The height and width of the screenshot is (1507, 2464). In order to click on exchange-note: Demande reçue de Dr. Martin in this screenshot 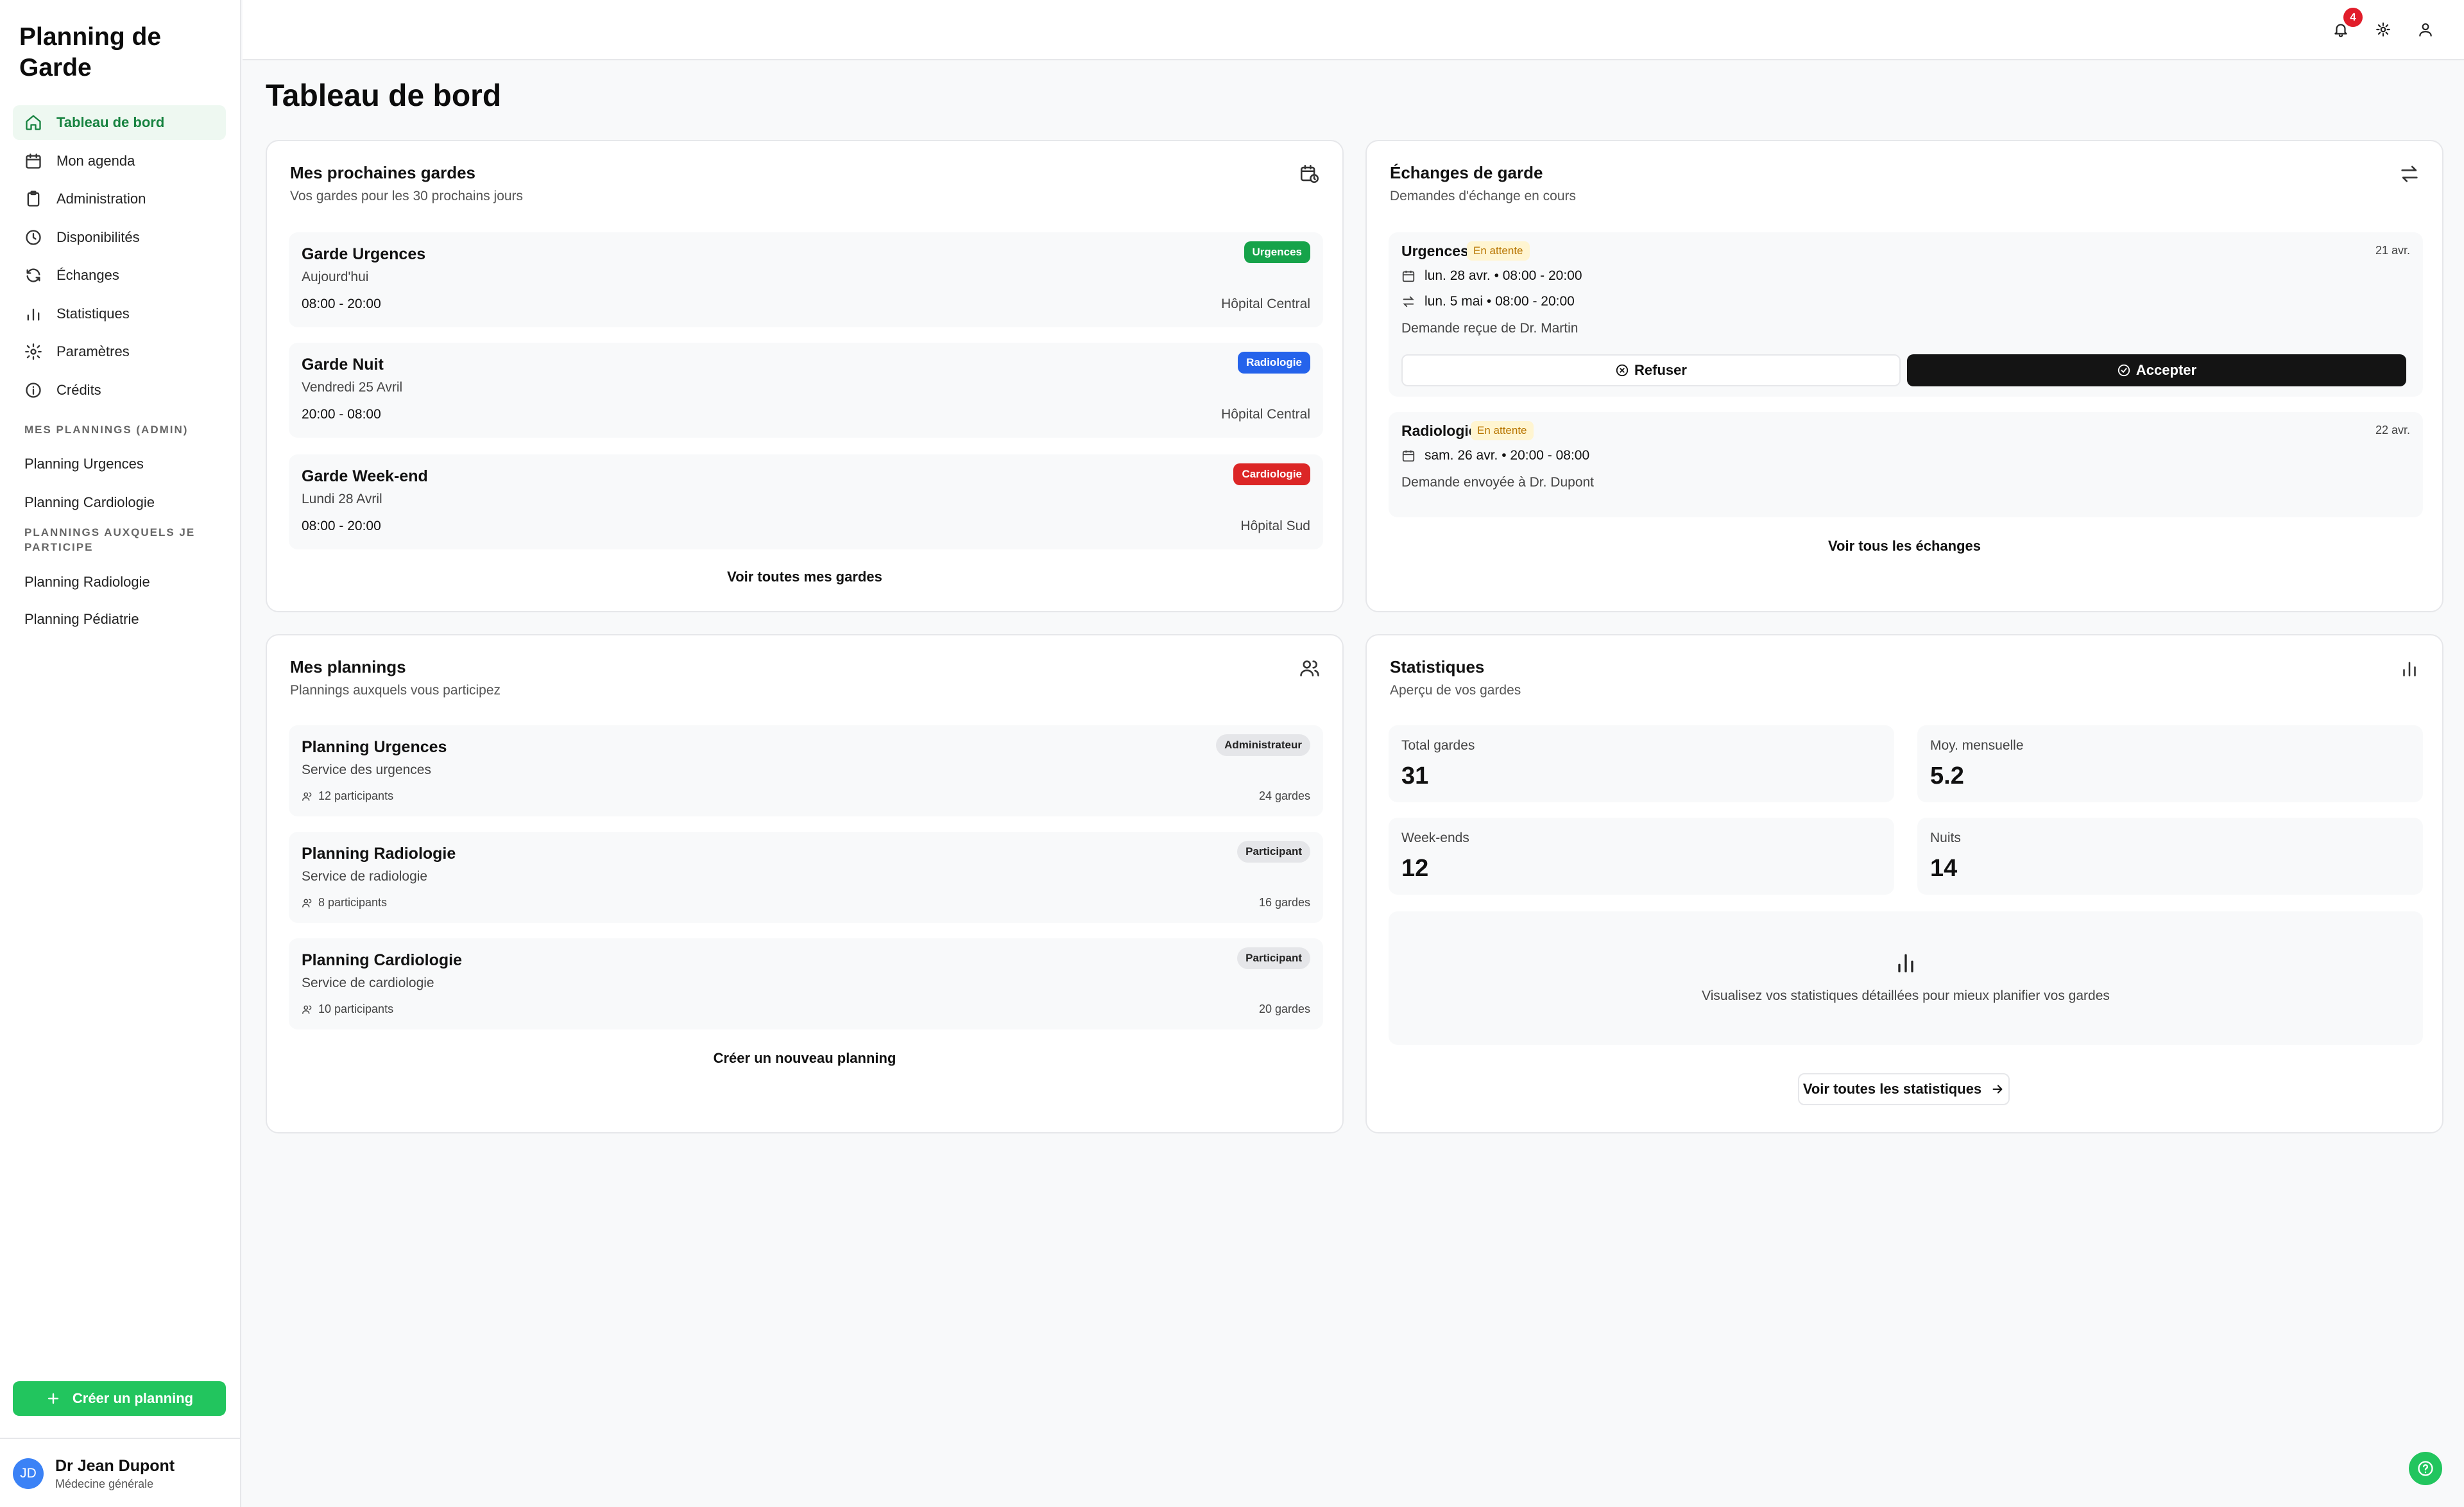, I will do `click(1490, 328)`.